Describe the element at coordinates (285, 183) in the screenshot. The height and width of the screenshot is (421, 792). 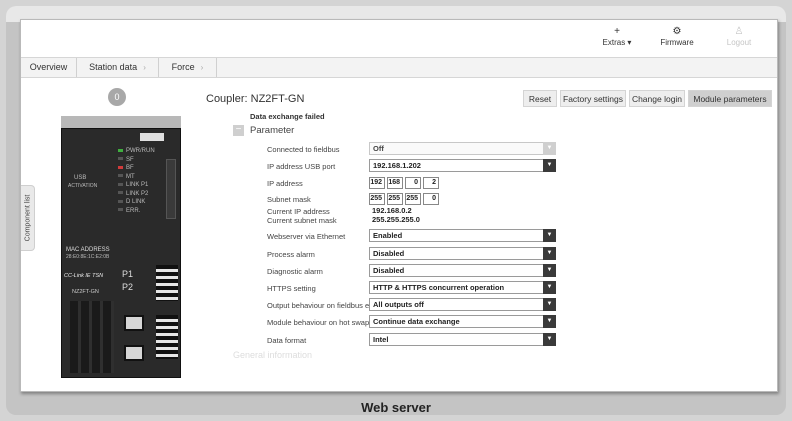
I see `param-label: IP address` at that location.